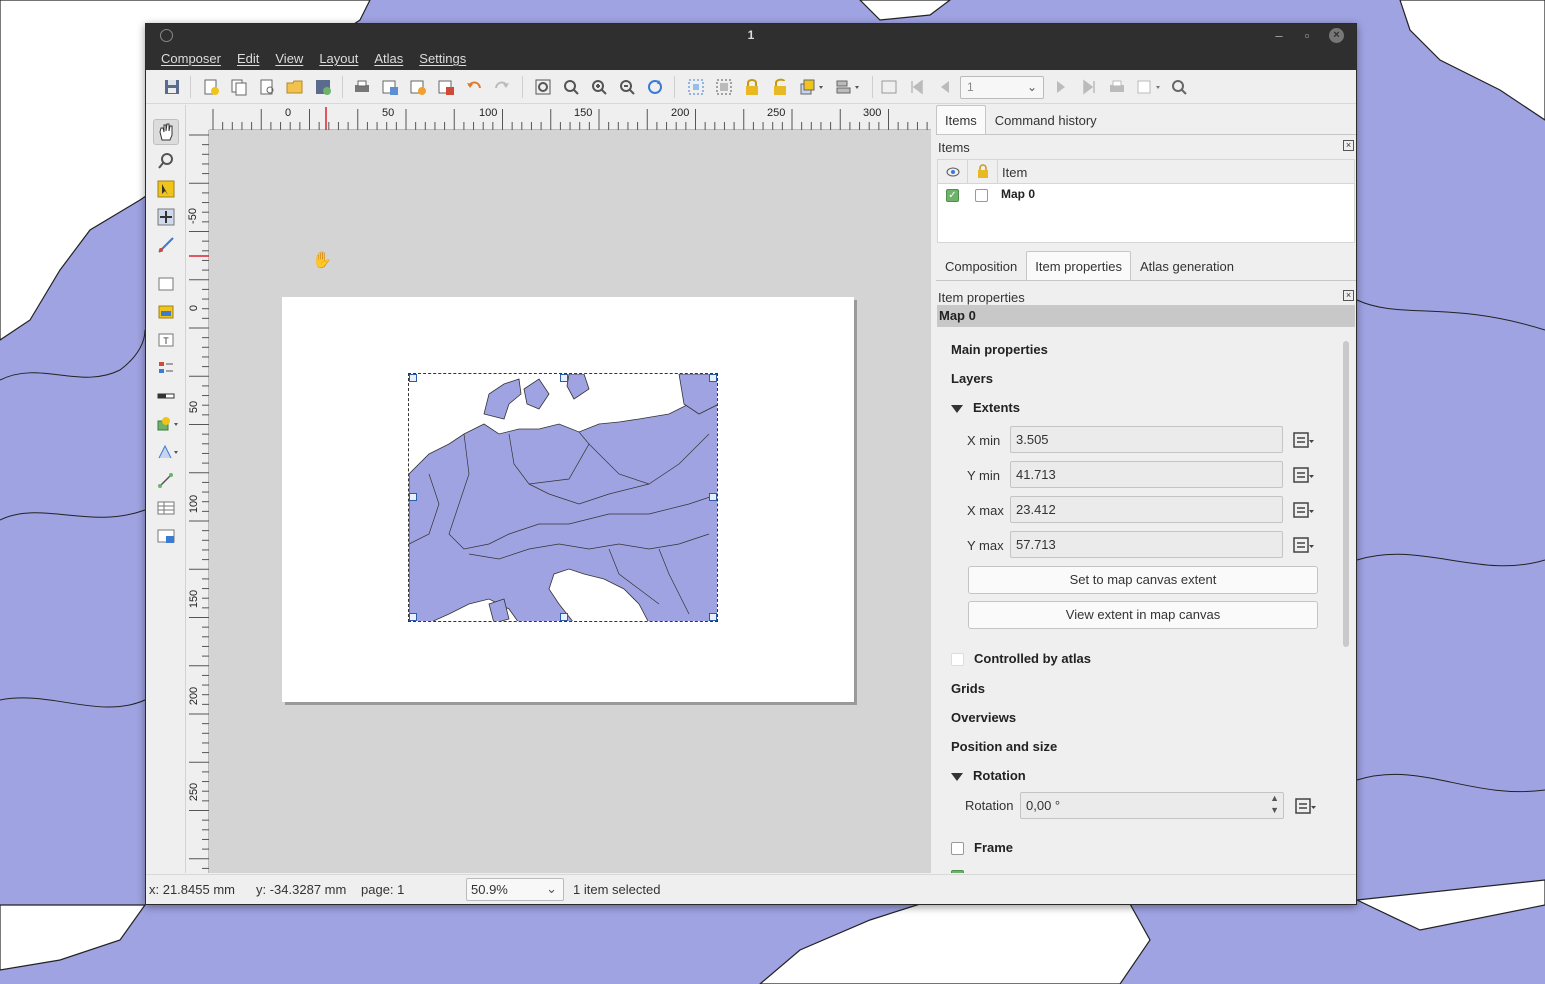  Describe the element at coordinates (1061, 87) in the screenshot. I see `next-feature-icon` at that location.